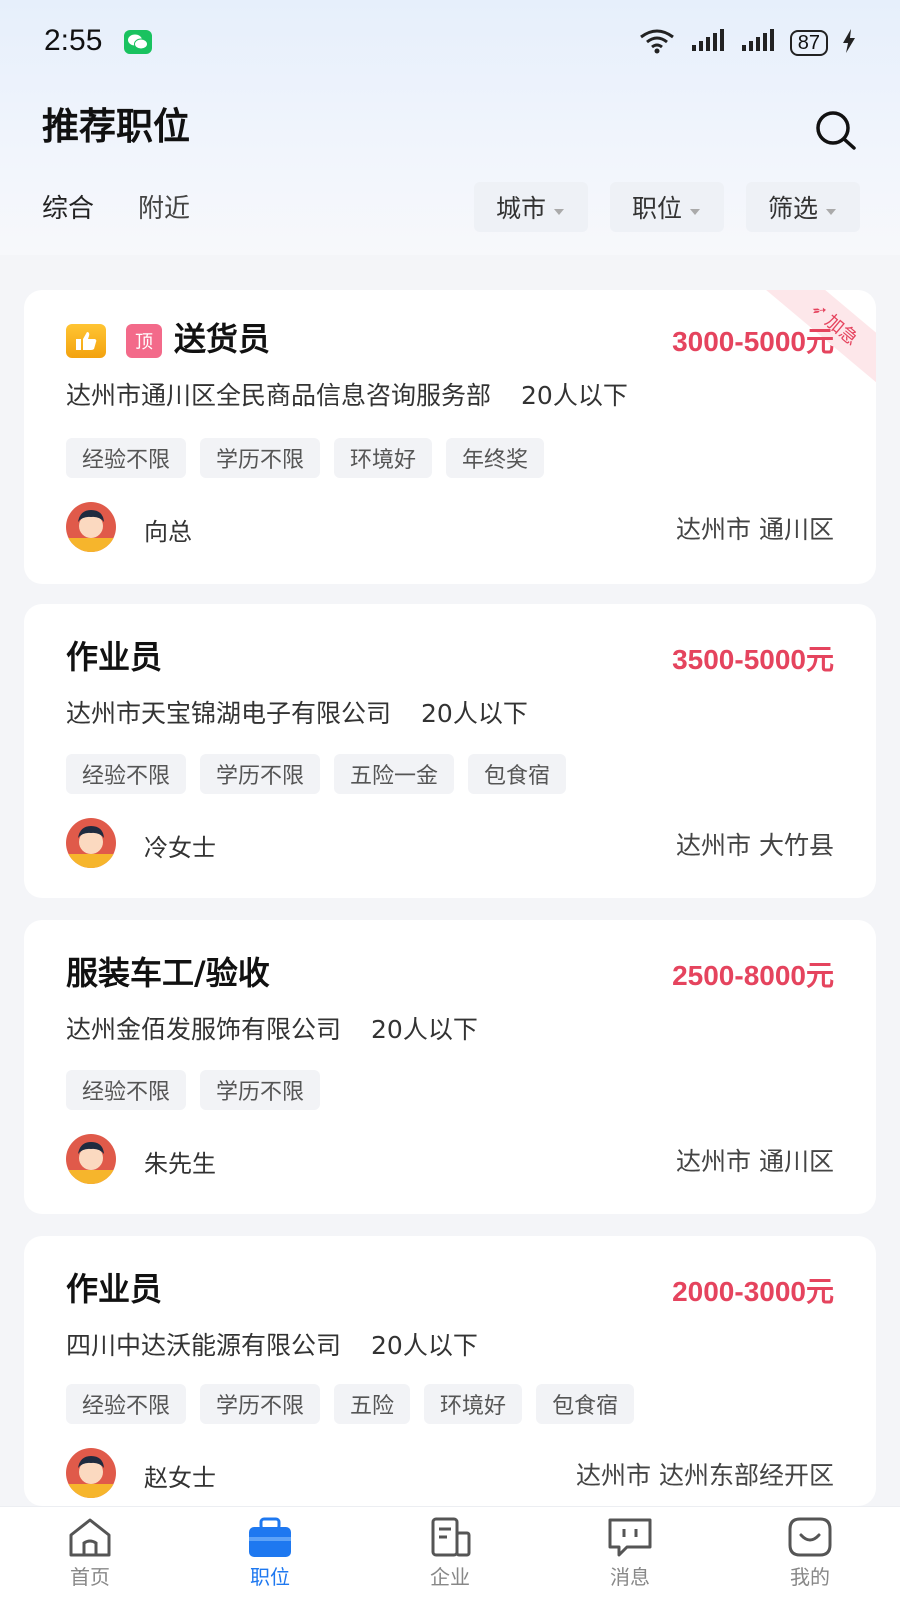 Image resolution: width=900 pixels, height=1600 pixels. What do you see at coordinates (495, 458) in the screenshot?
I see `job-tag: 年终奖` at bounding box center [495, 458].